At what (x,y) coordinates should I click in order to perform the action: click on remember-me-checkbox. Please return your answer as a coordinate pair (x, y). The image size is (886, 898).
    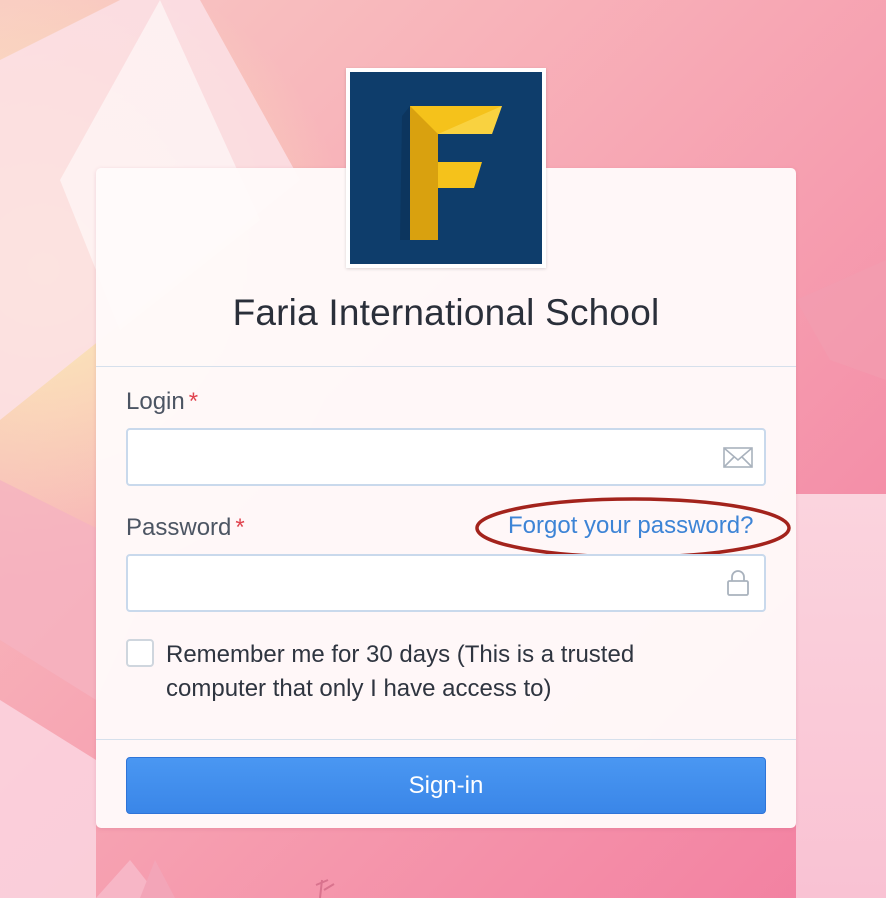
    Looking at the image, I should click on (140, 653).